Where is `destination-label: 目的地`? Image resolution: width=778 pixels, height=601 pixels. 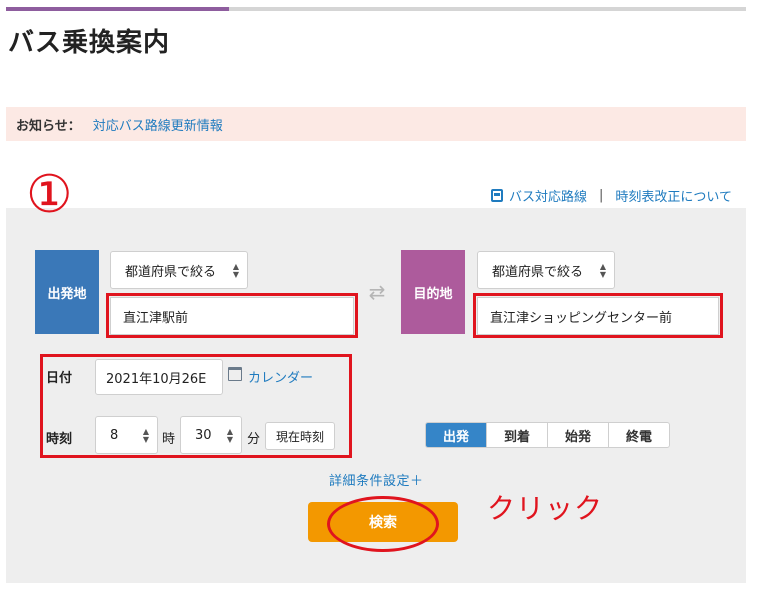 destination-label: 目的地 is located at coordinates (433, 292).